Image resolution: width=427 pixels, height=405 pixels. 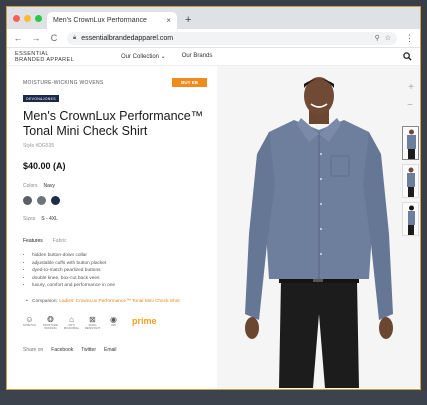 What do you see at coordinates (168, 20) in the screenshot?
I see `tab-close-icon: ×` at bounding box center [168, 20].